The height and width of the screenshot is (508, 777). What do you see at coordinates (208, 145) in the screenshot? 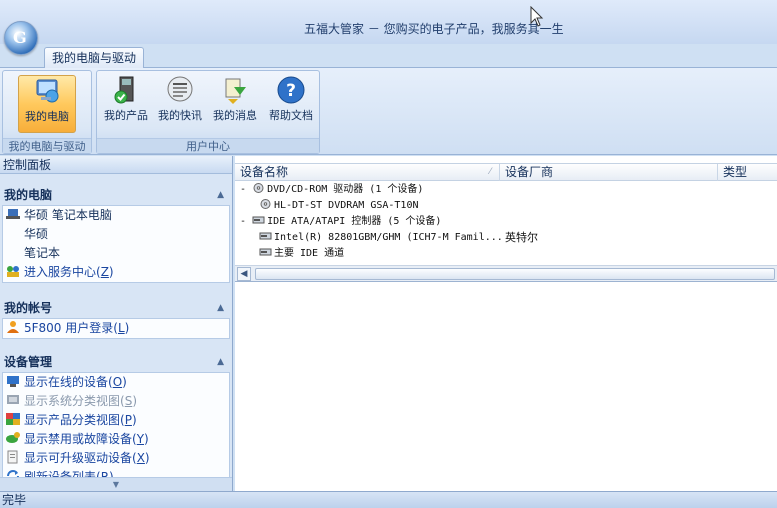
I see `ribbon-group-label: 用户中心` at bounding box center [208, 145].